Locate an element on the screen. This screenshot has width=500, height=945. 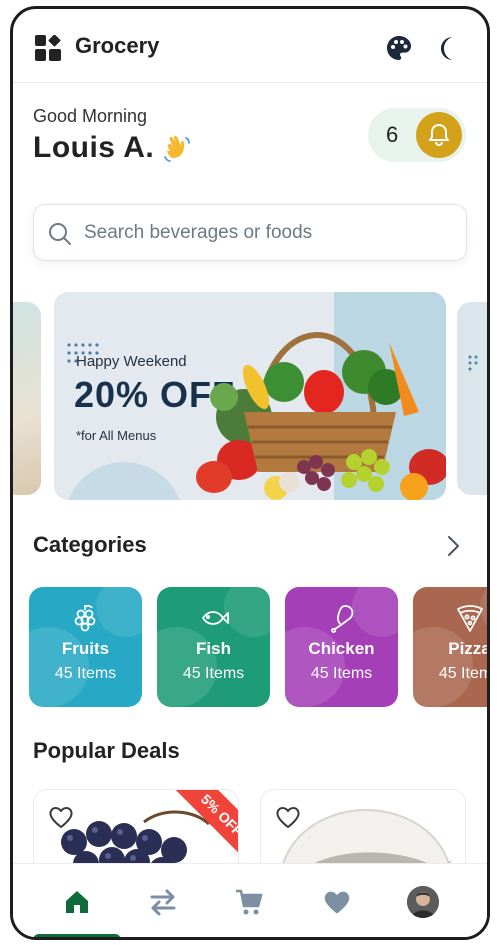
fish-icon is located at coordinates (215, 618).